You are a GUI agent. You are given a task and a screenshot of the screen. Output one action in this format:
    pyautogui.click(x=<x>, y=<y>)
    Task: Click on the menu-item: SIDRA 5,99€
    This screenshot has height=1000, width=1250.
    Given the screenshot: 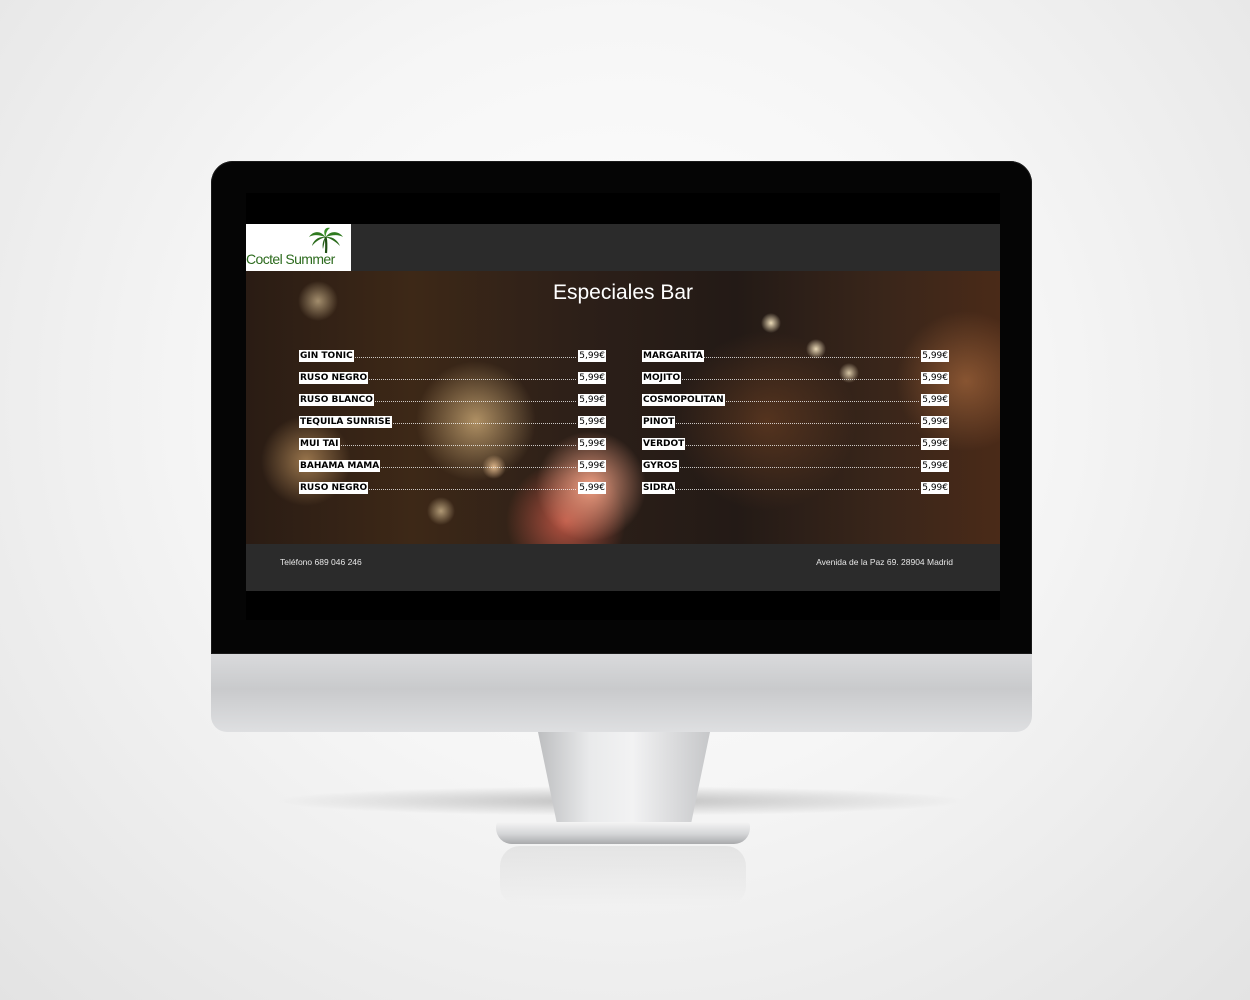 What is the action you would take?
    pyautogui.click(x=795, y=488)
    